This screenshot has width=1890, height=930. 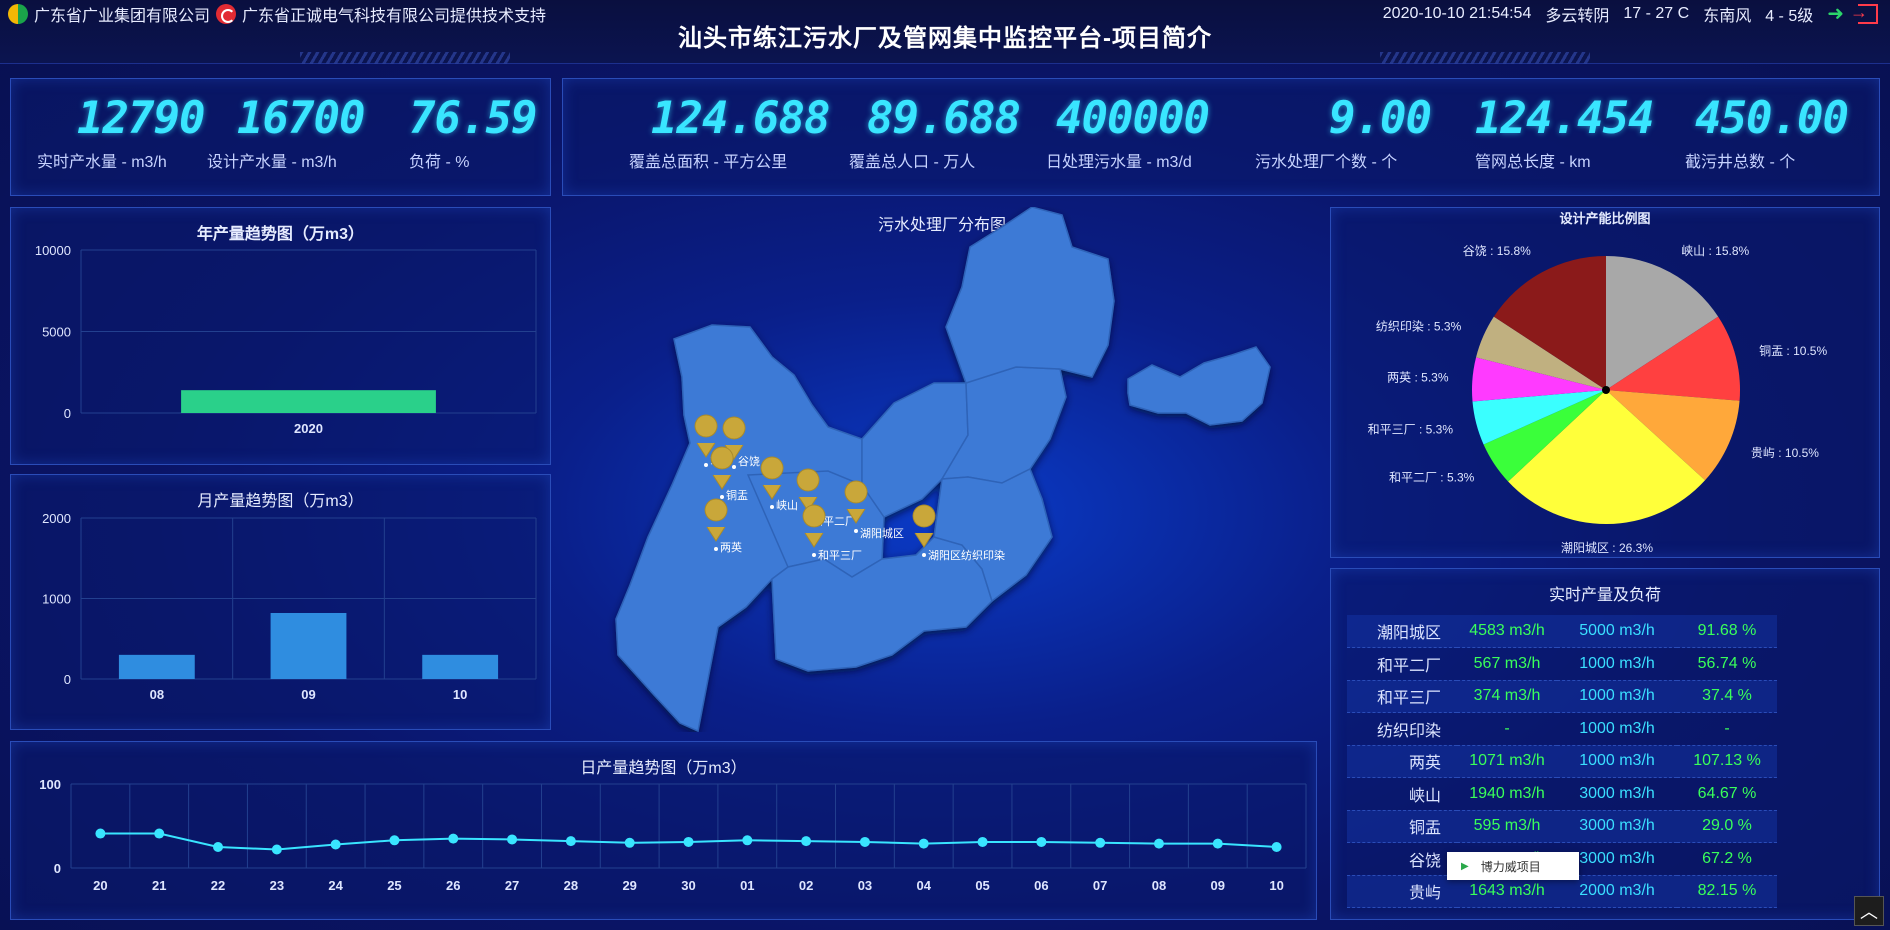 I want to click on x-tick-label: 29, so click(x=629, y=885).